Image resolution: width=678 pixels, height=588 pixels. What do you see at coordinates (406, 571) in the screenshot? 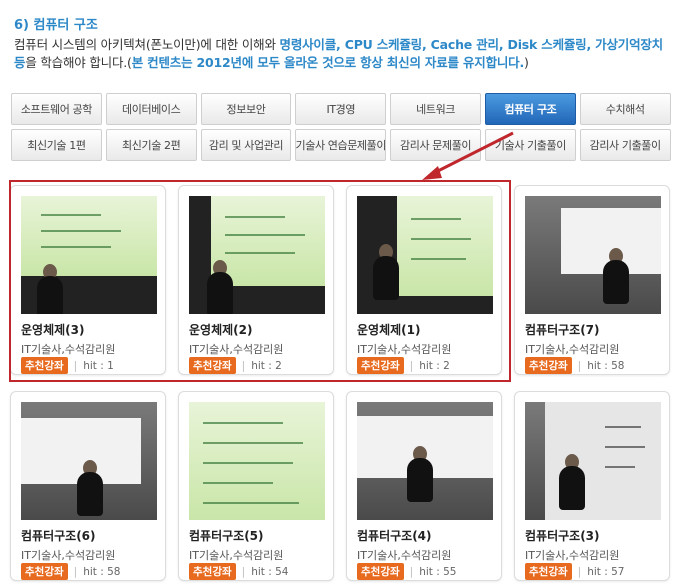
I see `course-meta: 추천강좌 | hit : 55` at bounding box center [406, 571].